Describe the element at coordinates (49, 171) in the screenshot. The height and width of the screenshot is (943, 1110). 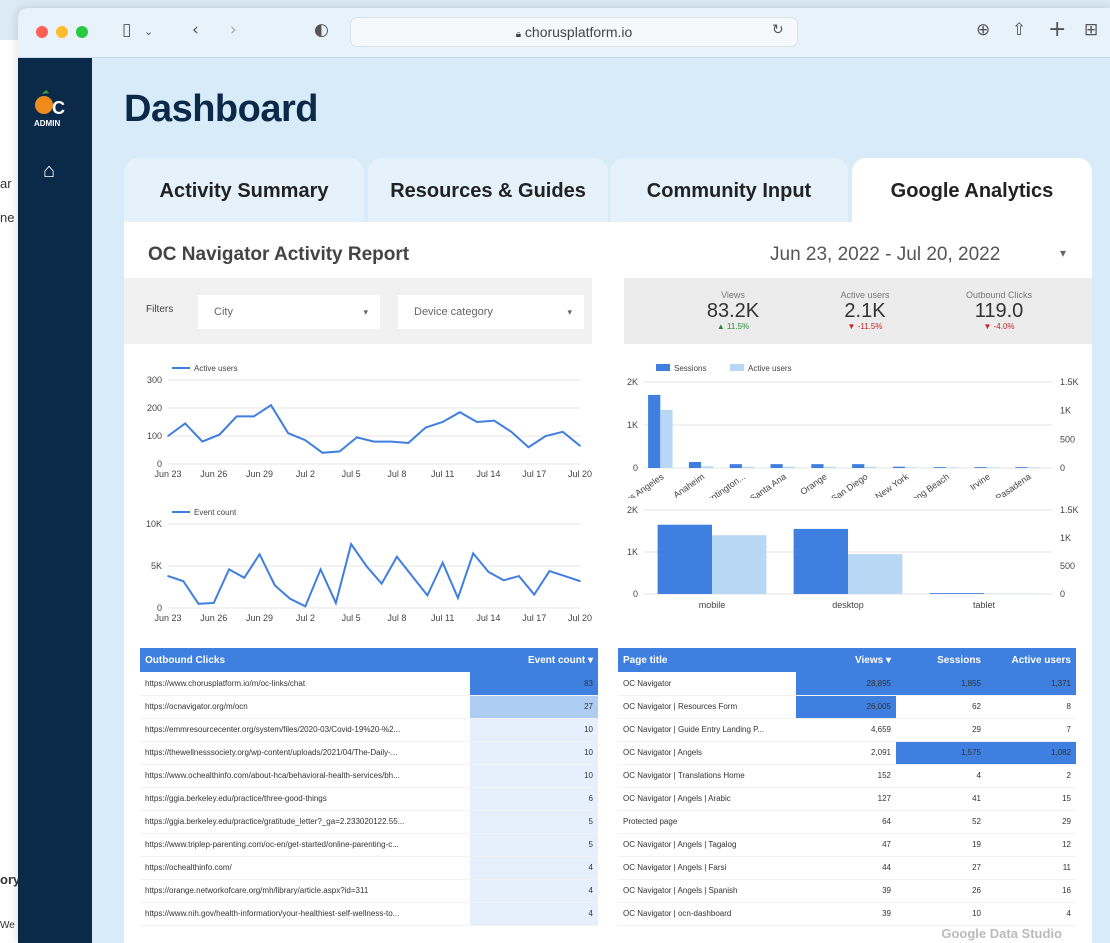
I see `home-icon: ⌂` at that location.